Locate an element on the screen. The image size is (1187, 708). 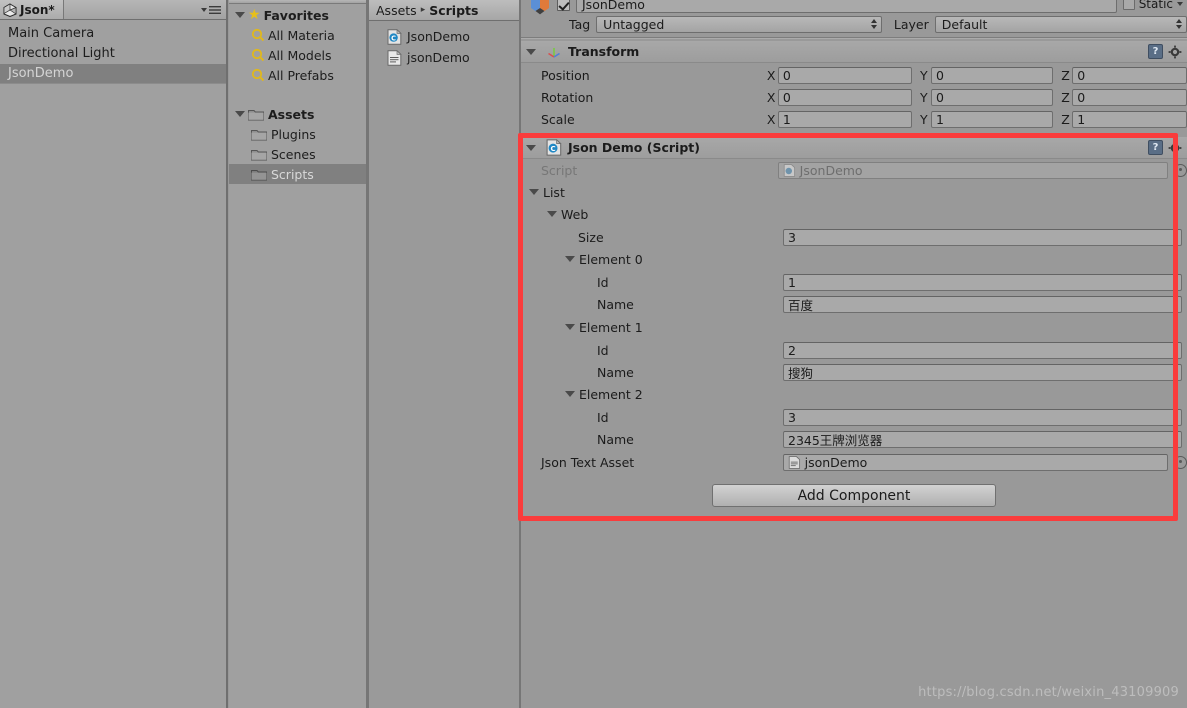
project-tree-item-scripts: Scripts is located at coordinates (297, 174).